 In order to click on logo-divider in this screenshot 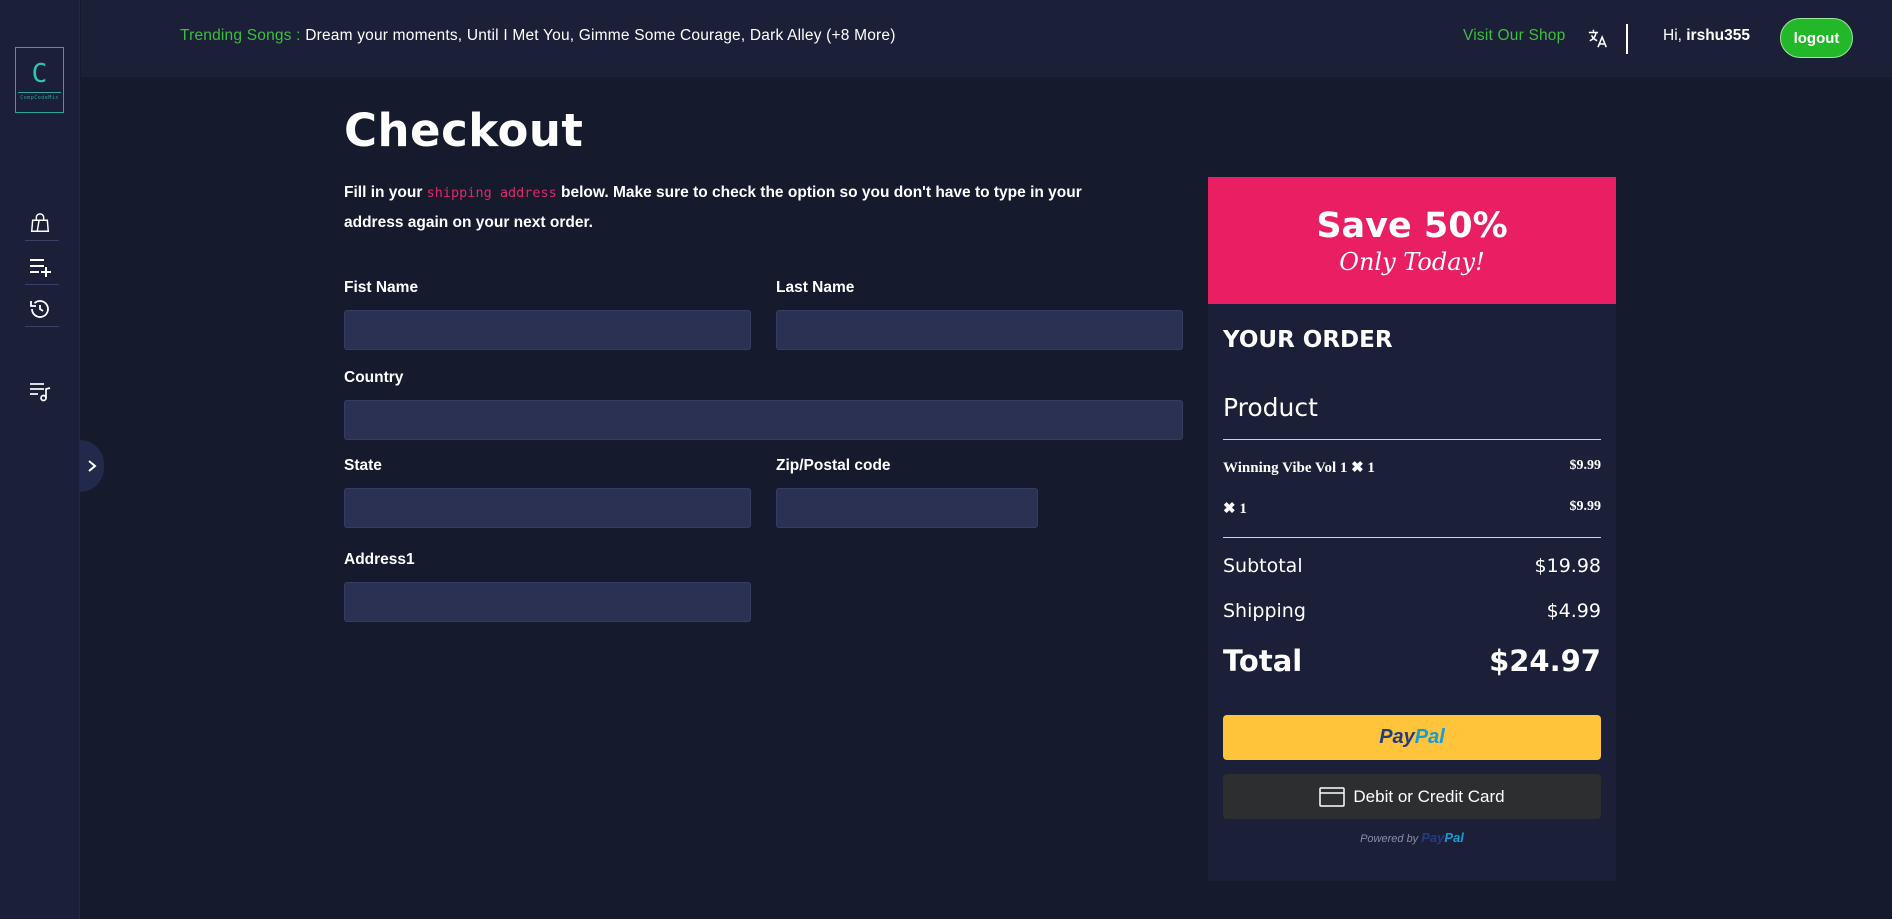, I will do `click(39, 92)`.